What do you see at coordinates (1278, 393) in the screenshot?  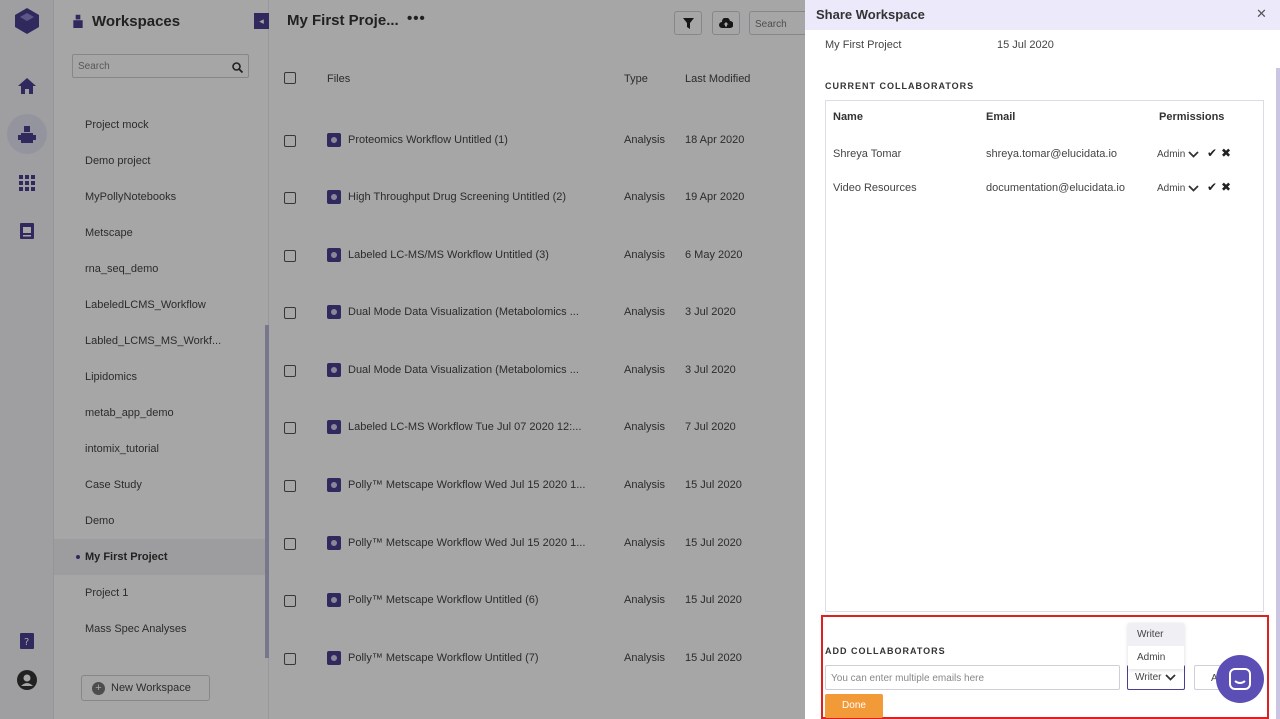 I see `drawer-scrollbar` at bounding box center [1278, 393].